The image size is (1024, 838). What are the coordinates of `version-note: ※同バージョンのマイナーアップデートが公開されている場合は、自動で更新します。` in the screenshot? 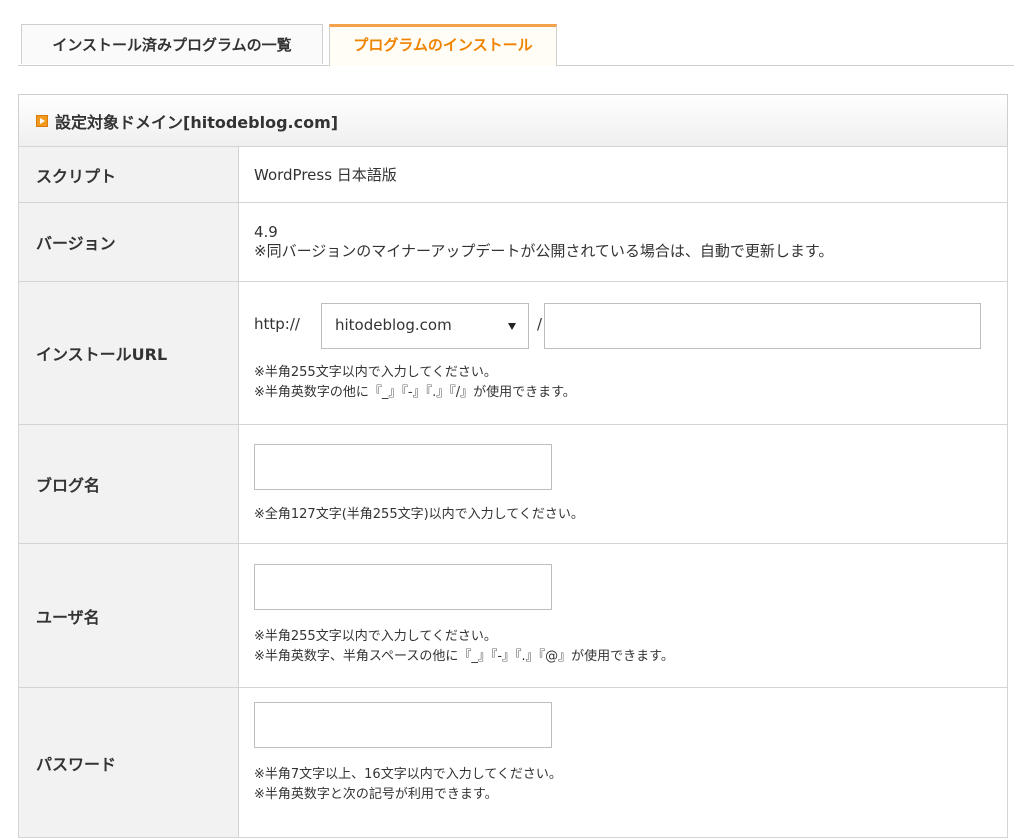 It's located at (544, 251).